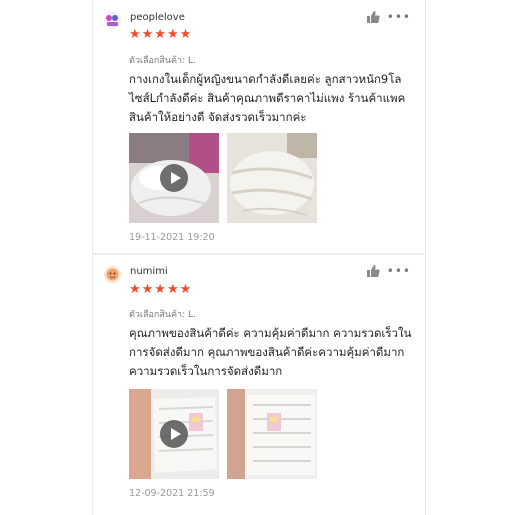 The image size is (515, 515). Describe the element at coordinates (149, 271) in the screenshot. I see `review-username: numimi` at that location.